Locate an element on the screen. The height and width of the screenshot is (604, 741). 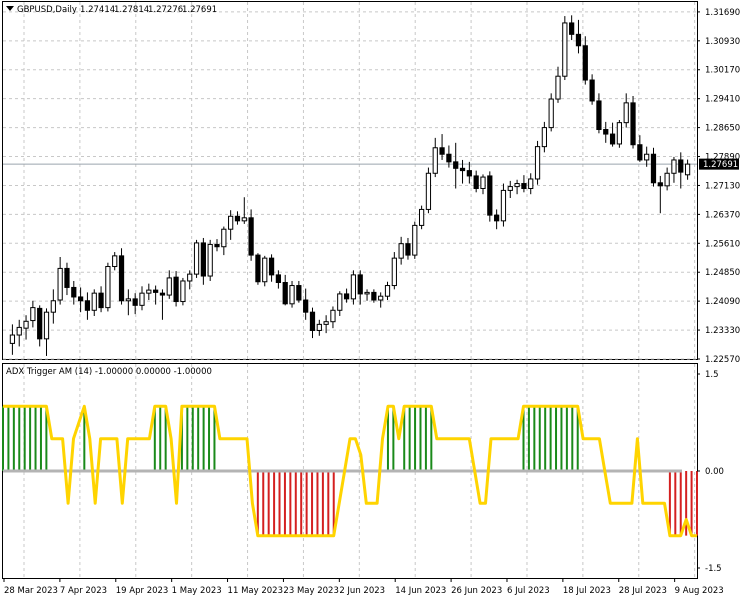
time-tick-label: 19 Apr 2023 is located at coordinates (142, 591).